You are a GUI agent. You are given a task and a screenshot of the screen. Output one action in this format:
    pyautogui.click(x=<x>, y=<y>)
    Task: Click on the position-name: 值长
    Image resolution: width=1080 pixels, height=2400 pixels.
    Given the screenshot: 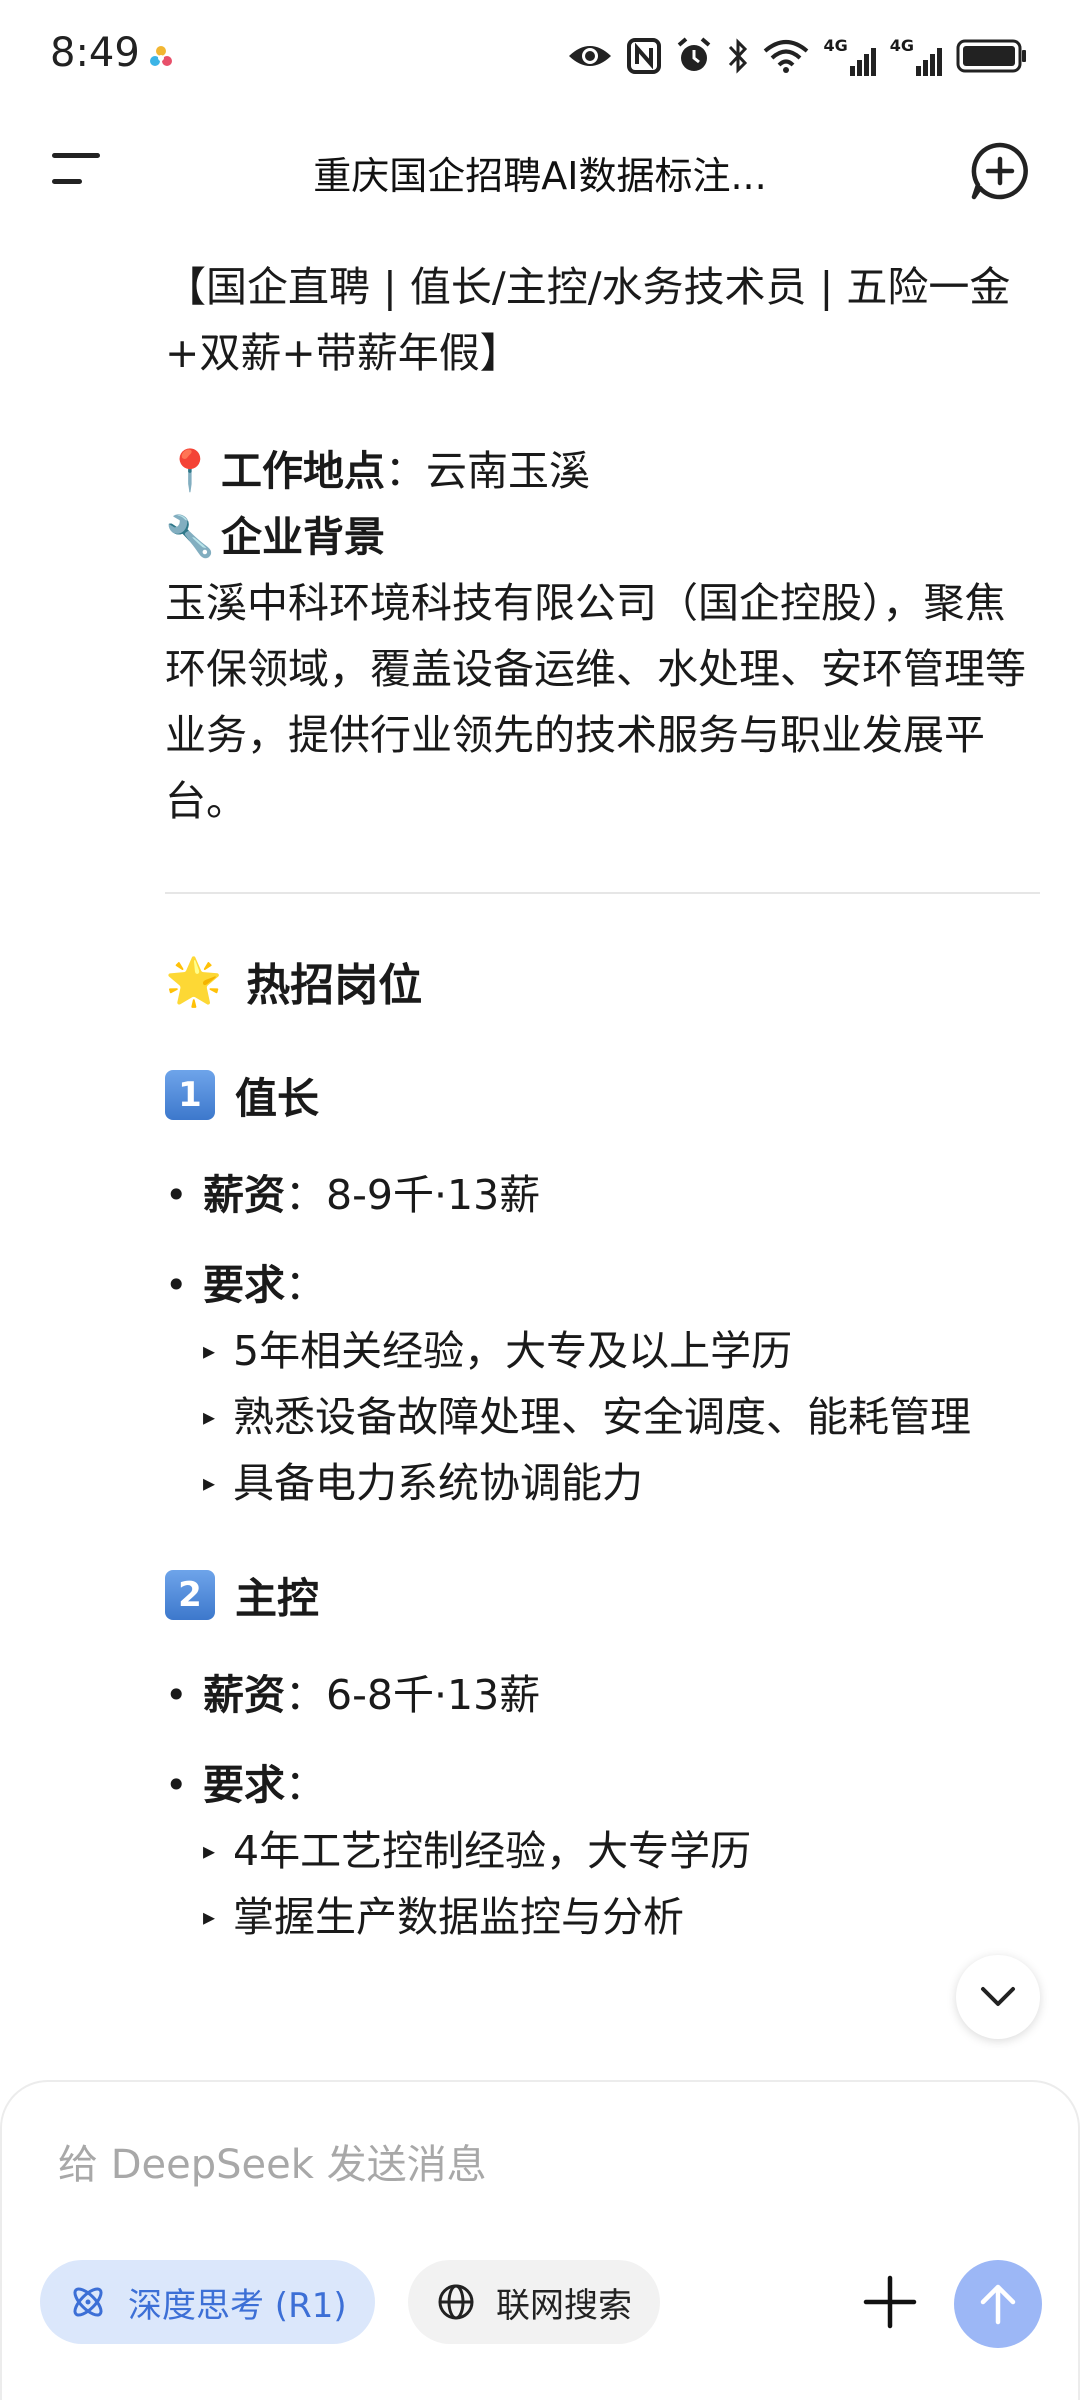 What is the action you would take?
    pyautogui.click(x=277, y=1098)
    